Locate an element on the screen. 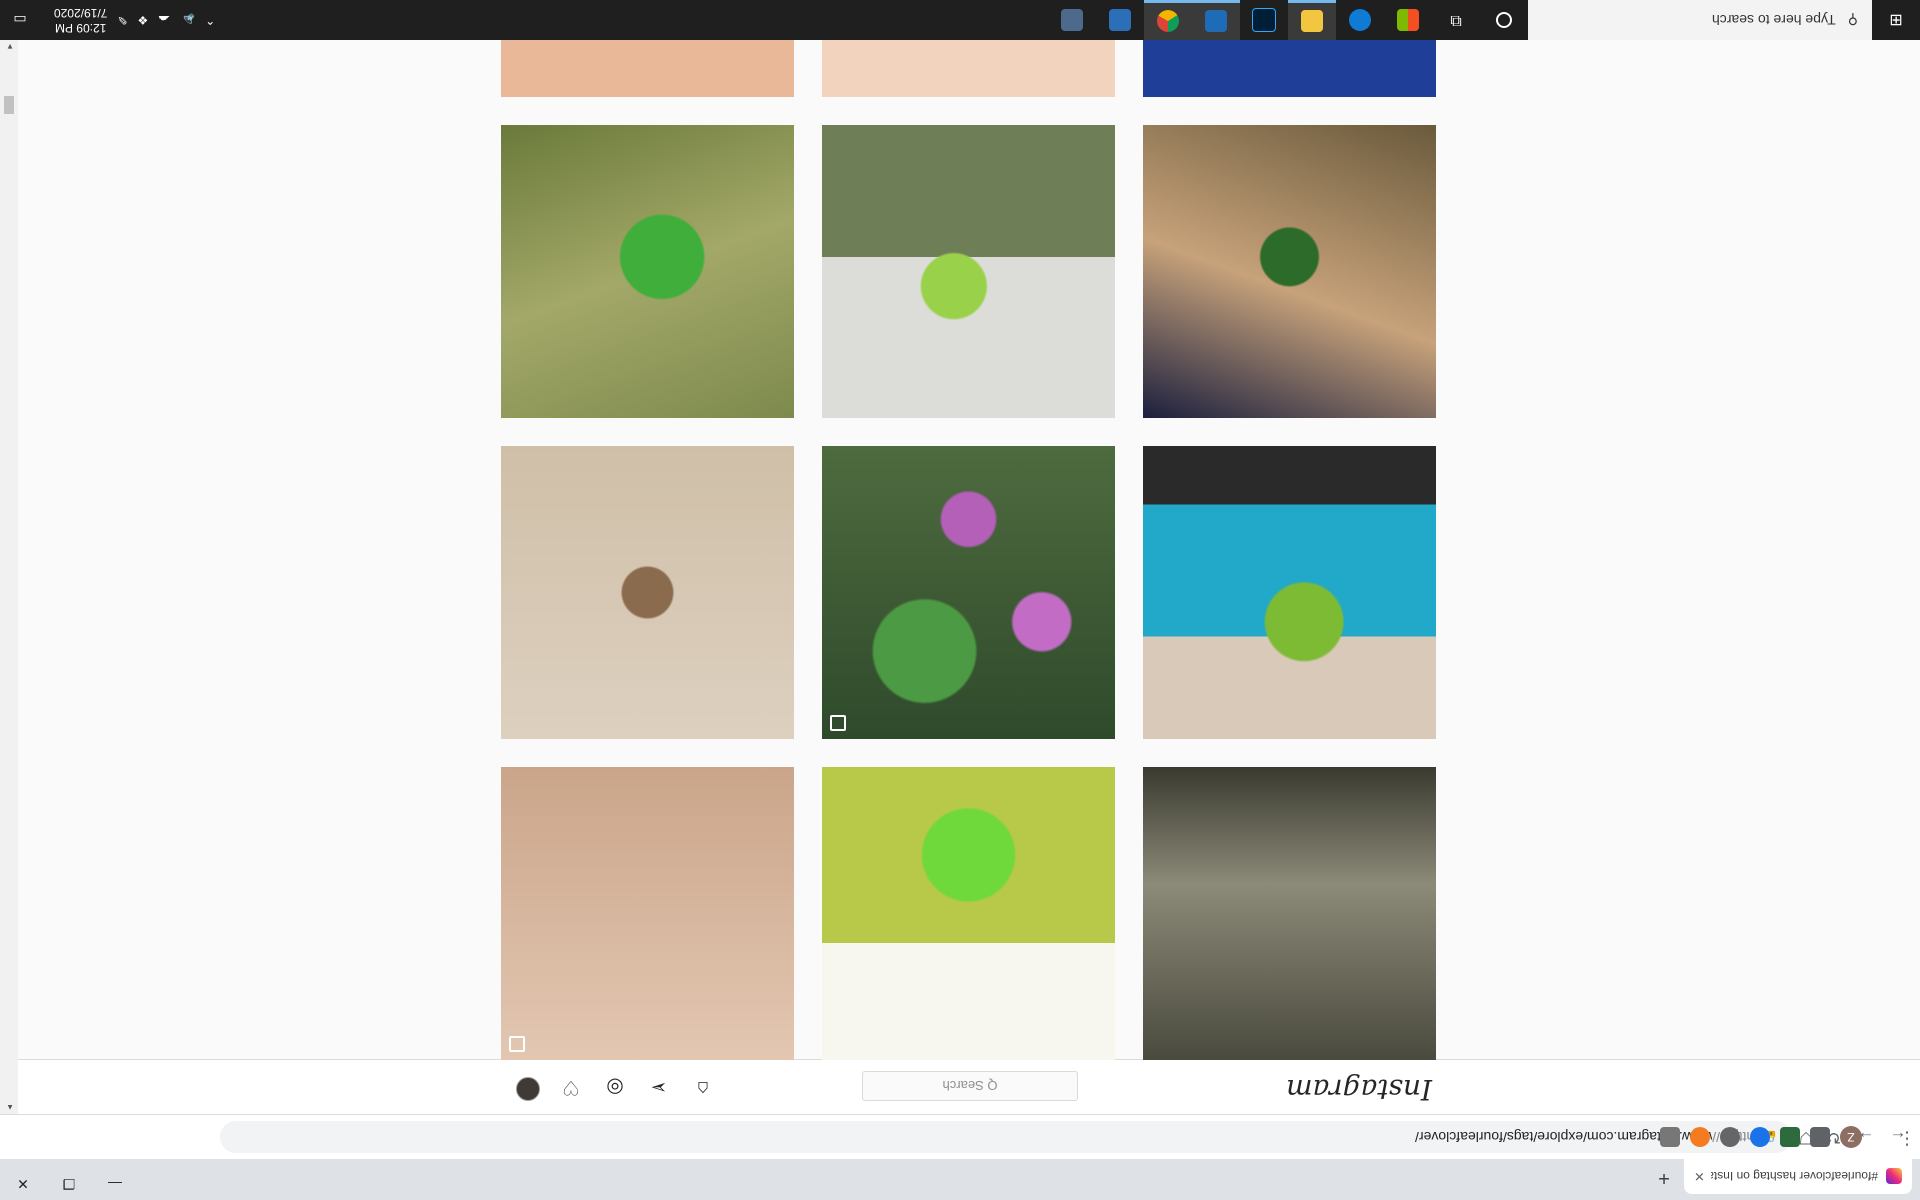 The image size is (1920, 1200). explore-compass-icon: ◎ is located at coordinates (615, 1088).